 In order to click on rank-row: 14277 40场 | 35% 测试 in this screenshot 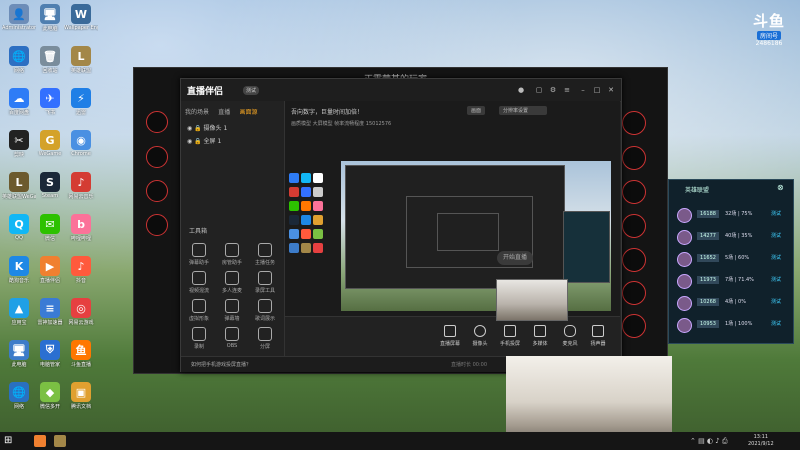, I will do `click(731, 237)`.